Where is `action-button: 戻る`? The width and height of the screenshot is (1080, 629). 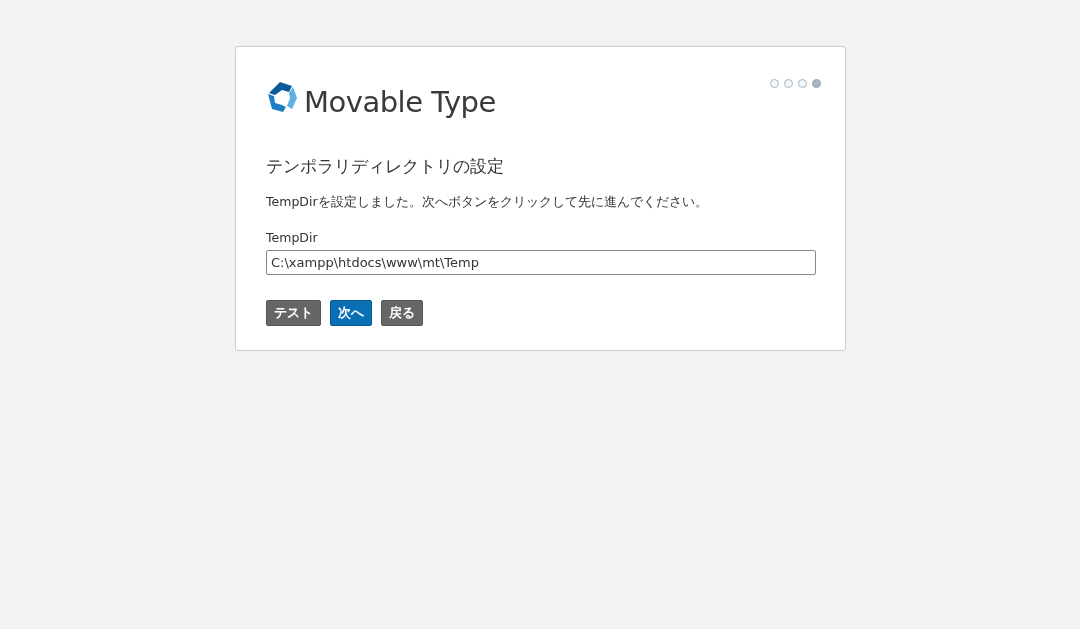
action-button: 戻る is located at coordinates (402, 313).